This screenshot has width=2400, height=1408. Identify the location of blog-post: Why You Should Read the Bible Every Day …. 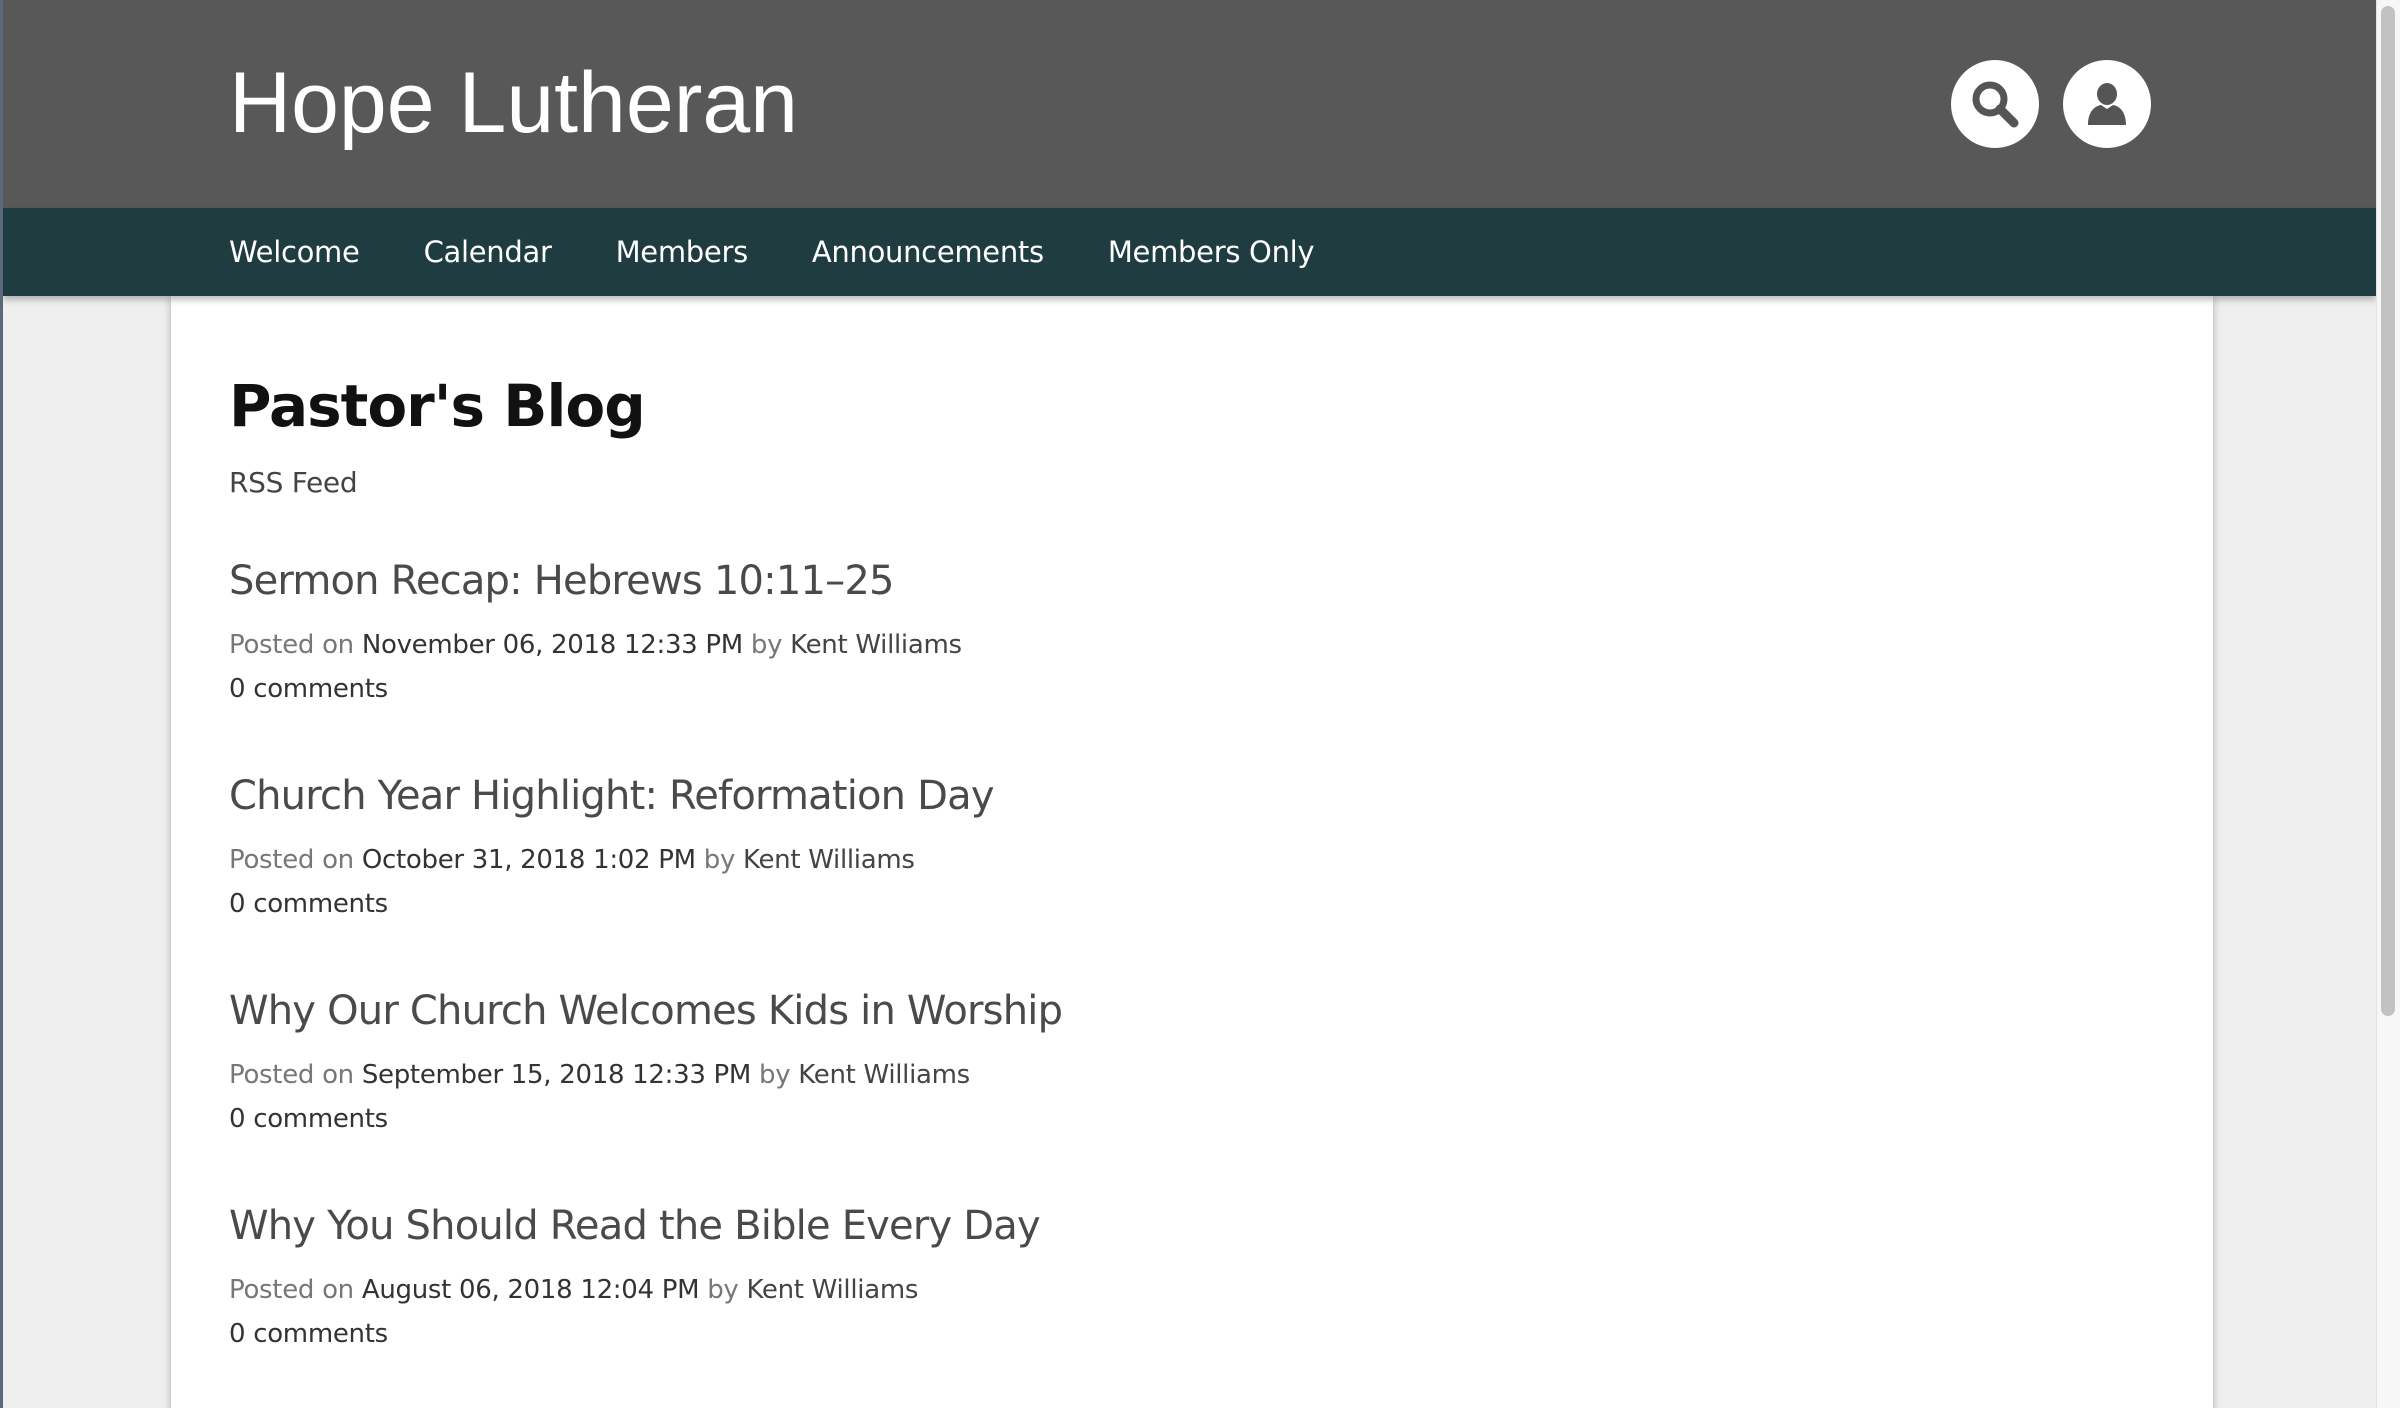
(635, 1276).